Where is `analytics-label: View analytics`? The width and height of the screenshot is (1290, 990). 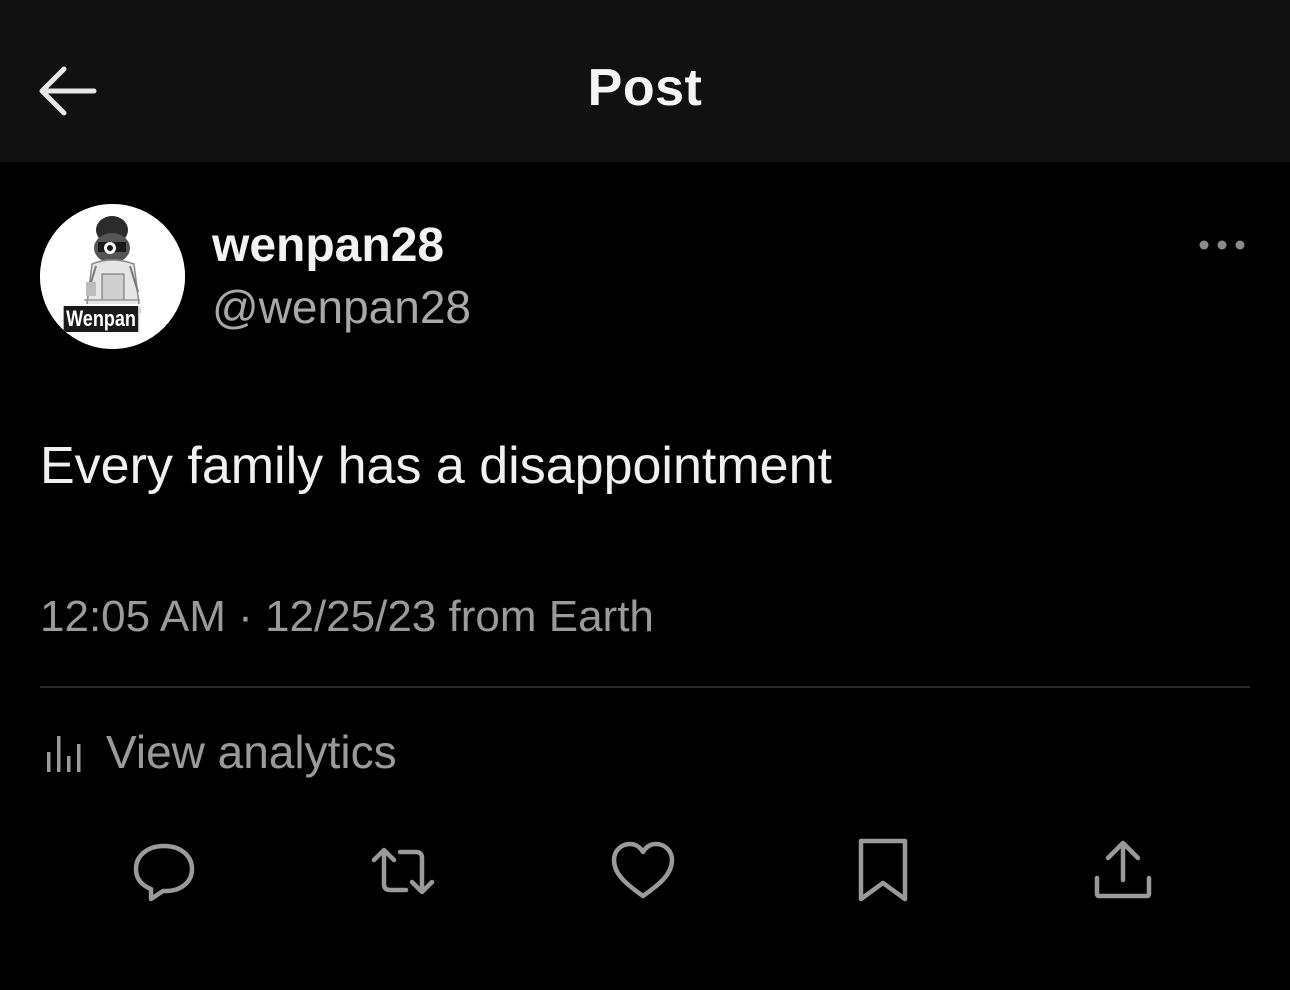
analytics-label: View analytics is located at coordinates (251, 752).